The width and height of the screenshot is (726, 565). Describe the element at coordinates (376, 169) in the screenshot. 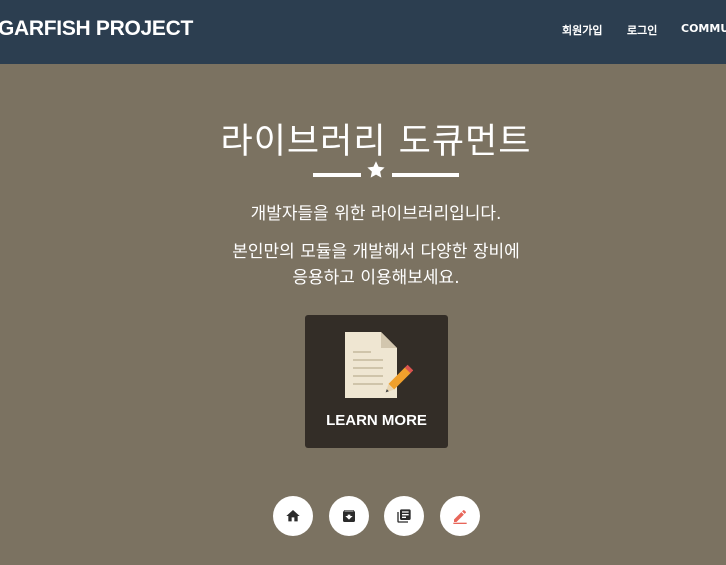

I see `star-icon` at that location.